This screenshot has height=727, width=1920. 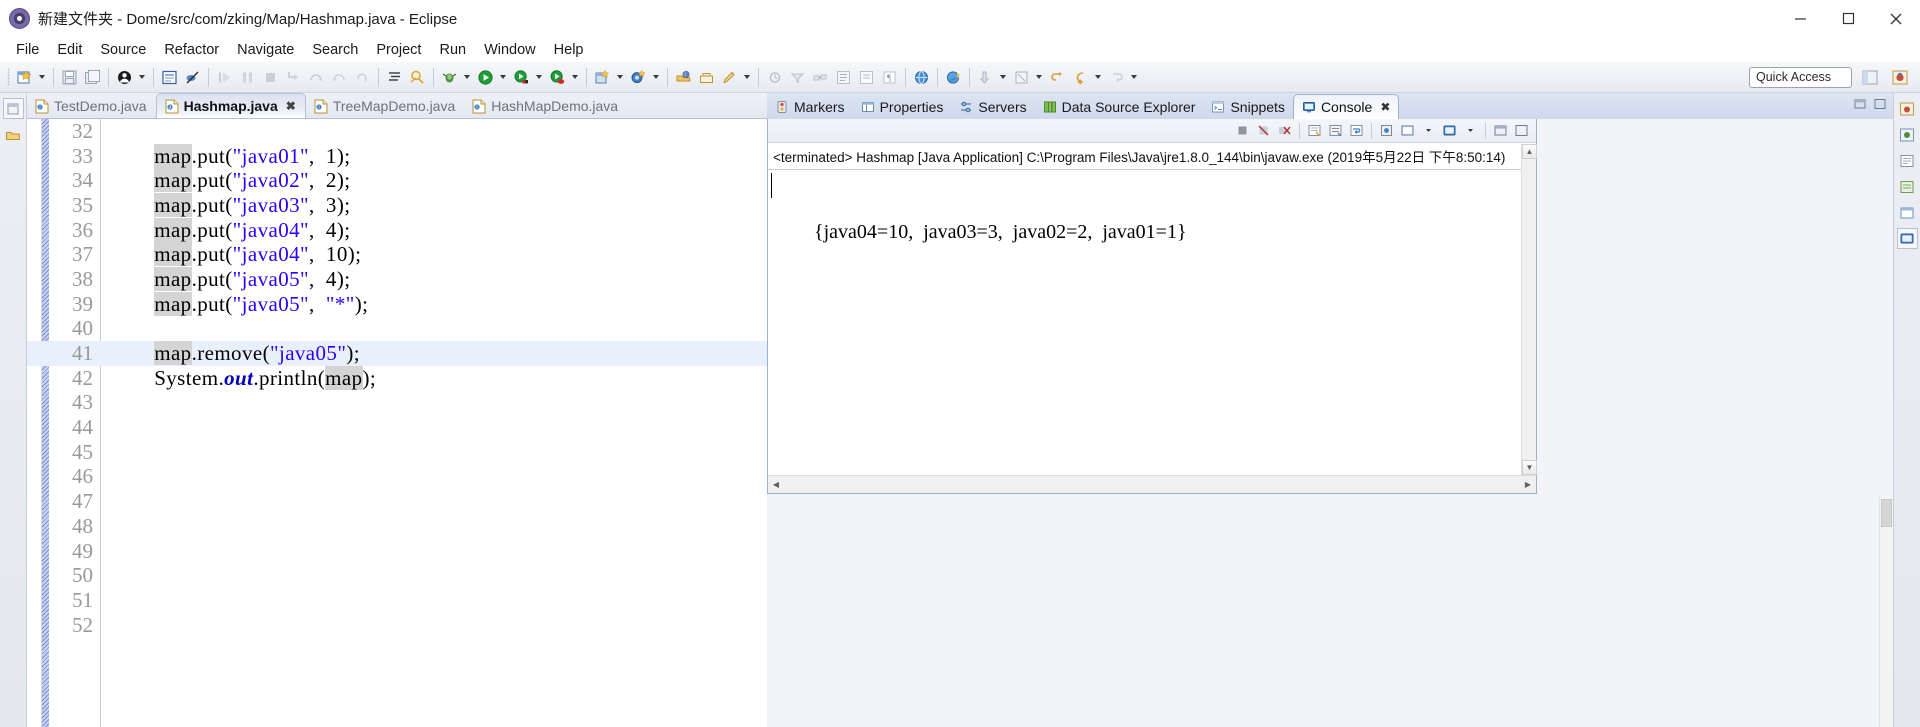 What do you see at coordinates (397, 551) in the screenshot?
I see `code-line: 49` at bounding box center [397, 551].